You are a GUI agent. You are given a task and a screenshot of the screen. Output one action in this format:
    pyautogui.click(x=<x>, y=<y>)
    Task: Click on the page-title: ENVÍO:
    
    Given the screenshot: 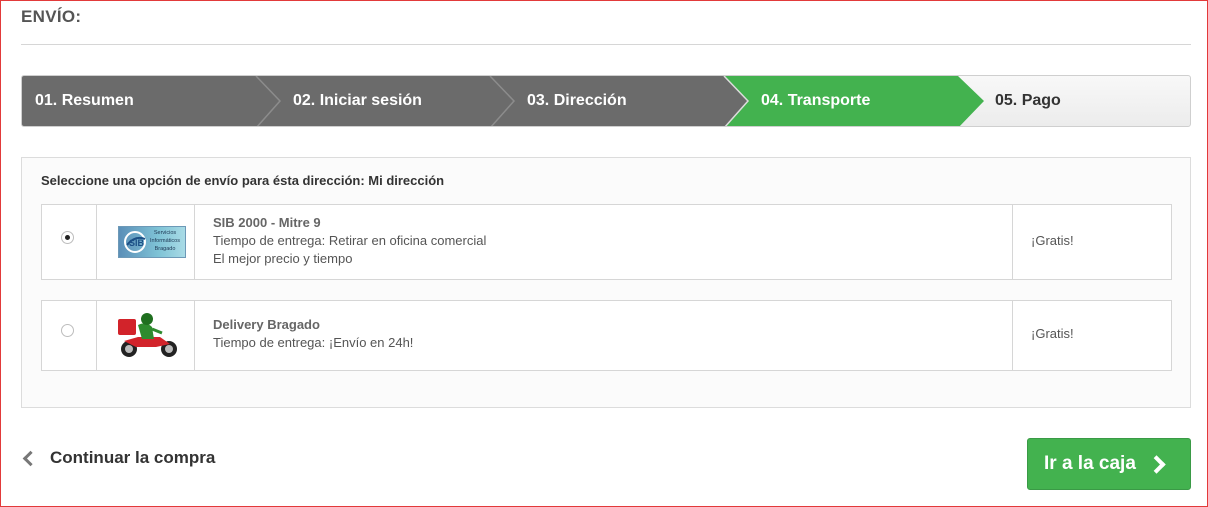 What is the action you would take?
    pyautogui.click(x=51, y=16)
    